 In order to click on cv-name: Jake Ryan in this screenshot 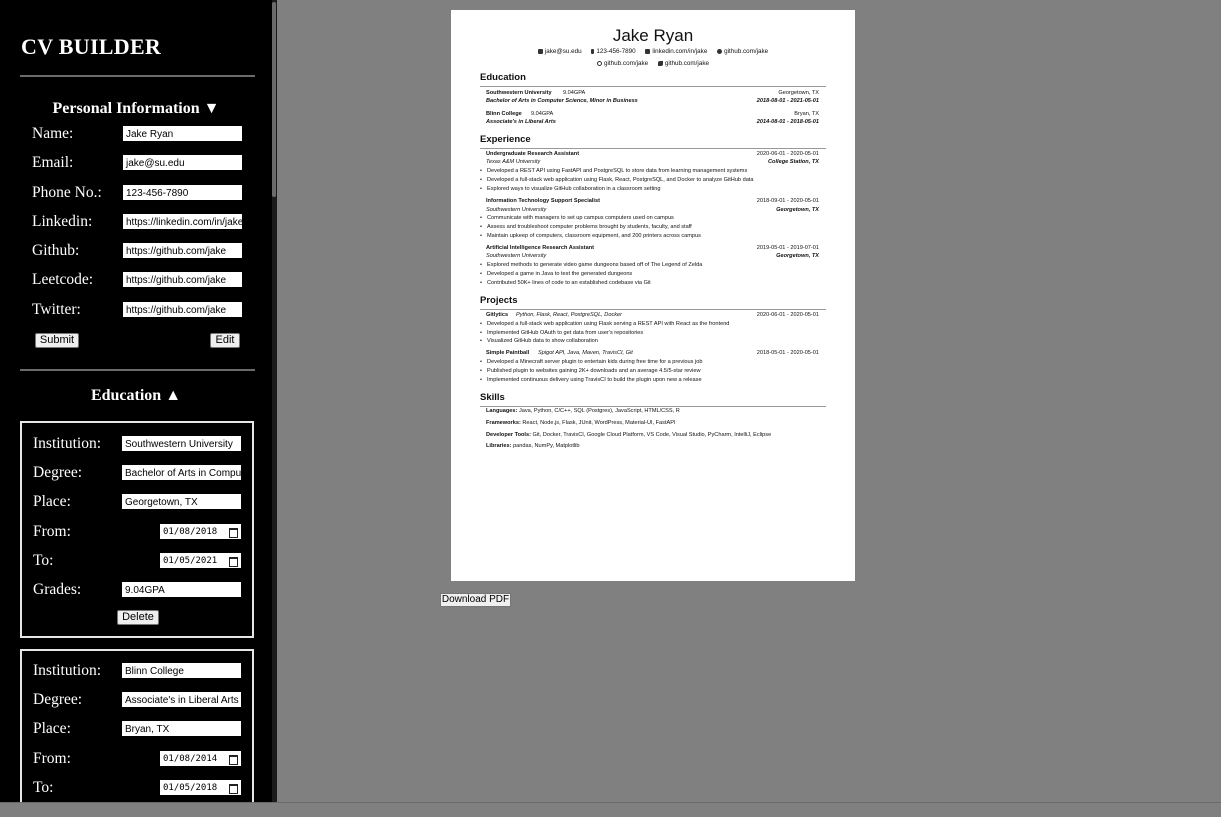, I will do `click(653, 35)`.